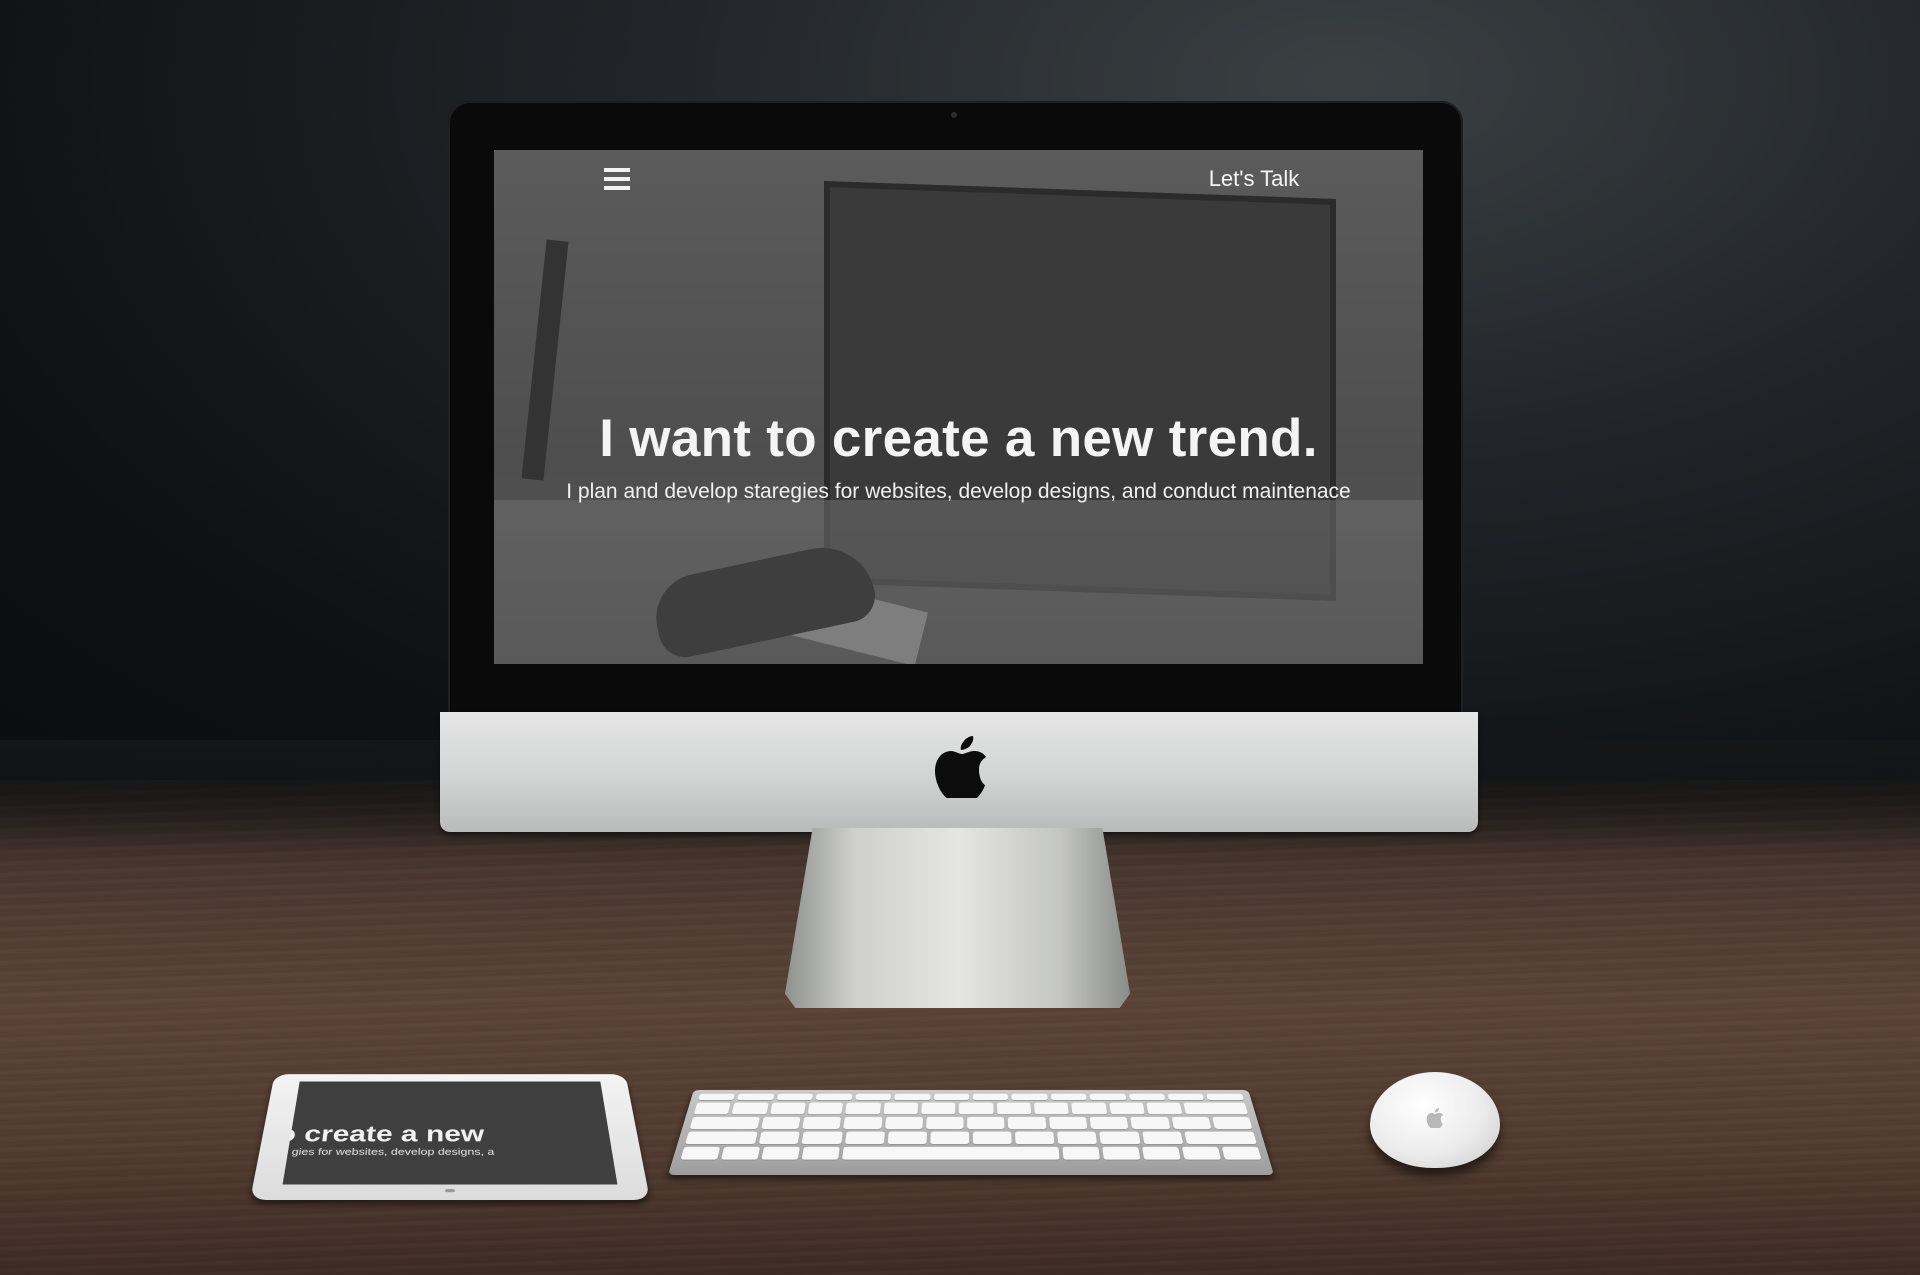 The width and height of the screenshot is (1920, 1275). Describe the element at coordinates (954, 115) in the screenshot. I see `webcam` at that location.